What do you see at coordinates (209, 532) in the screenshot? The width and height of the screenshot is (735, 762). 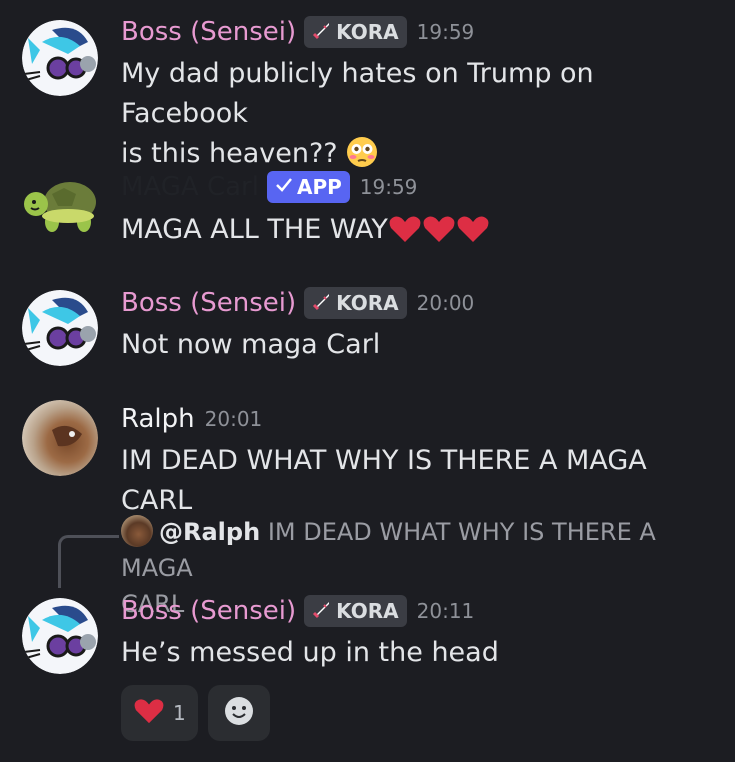 I see `reply-mention: @Ralph` at bounding box center [209, 532].